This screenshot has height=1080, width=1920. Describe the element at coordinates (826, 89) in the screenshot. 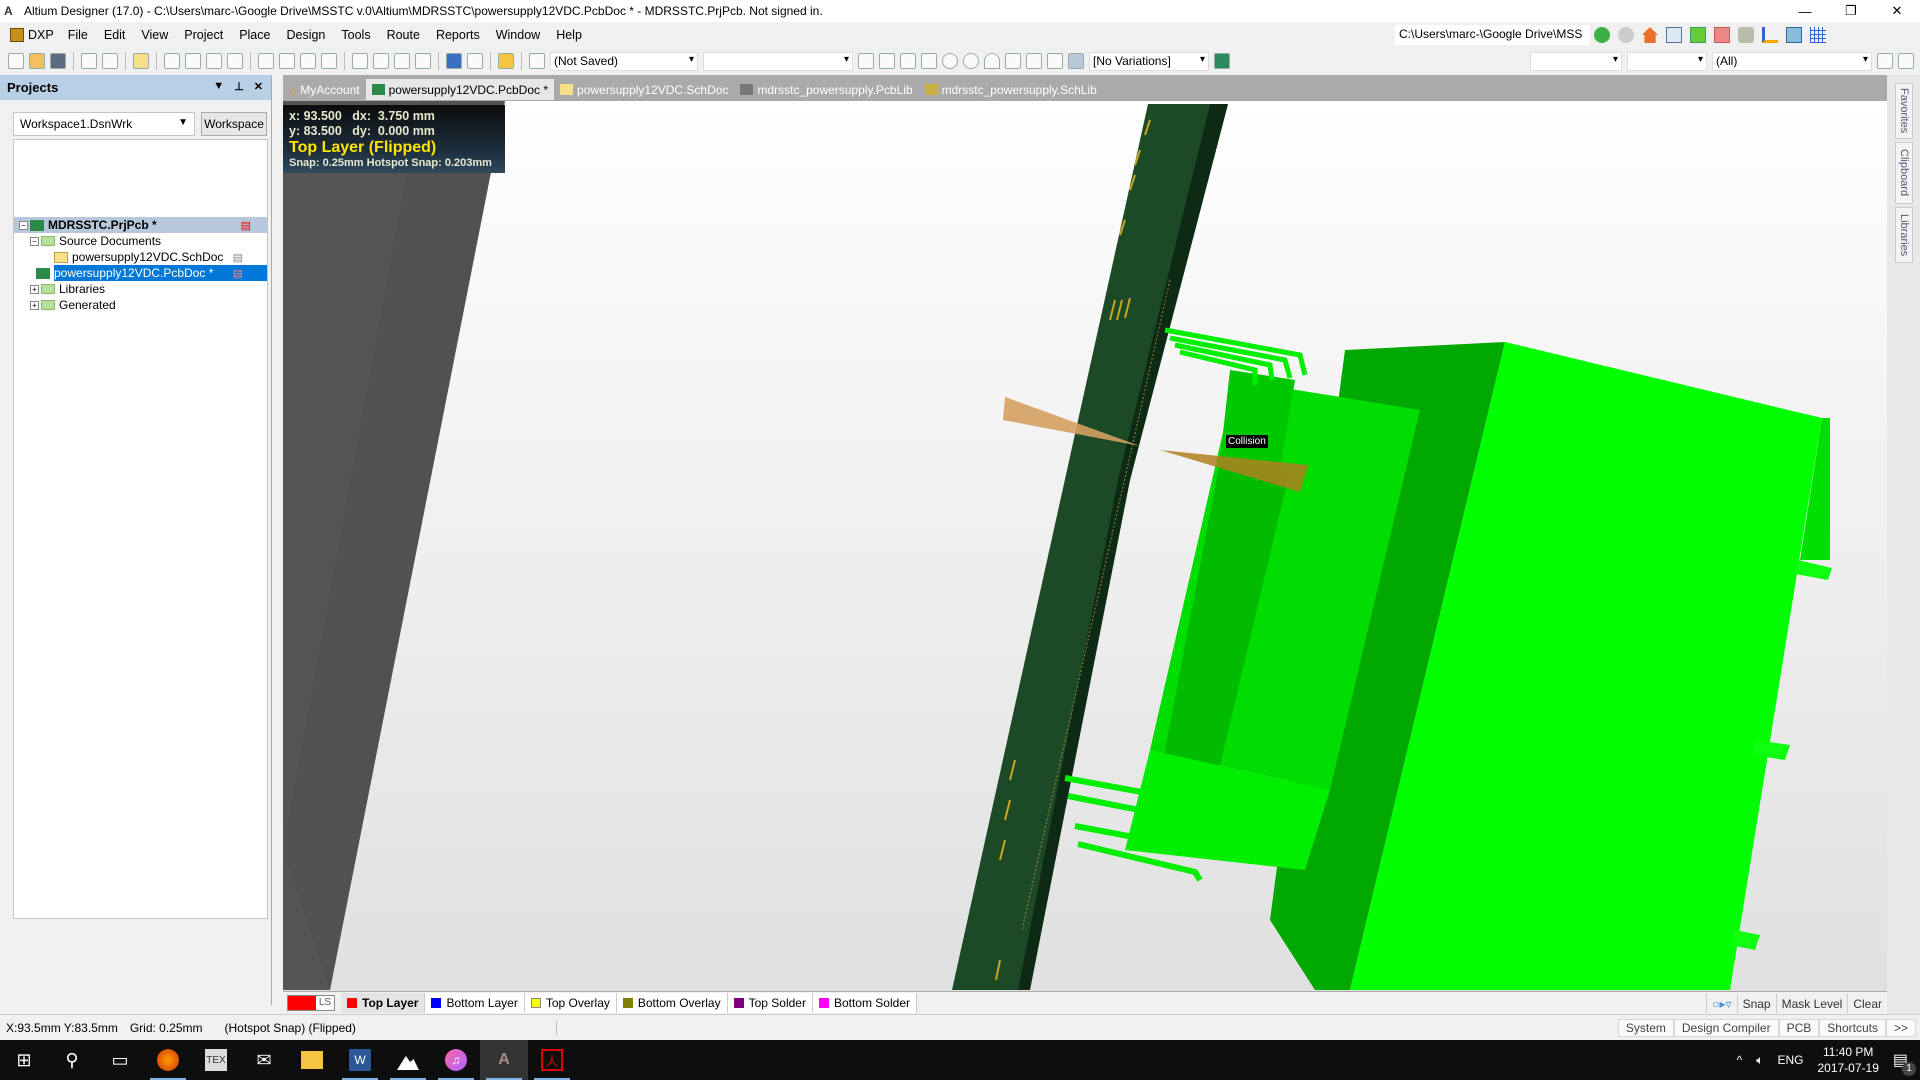

I see `tab-pcblib: mdrsstc_powersupply.PcbLib` at that location.